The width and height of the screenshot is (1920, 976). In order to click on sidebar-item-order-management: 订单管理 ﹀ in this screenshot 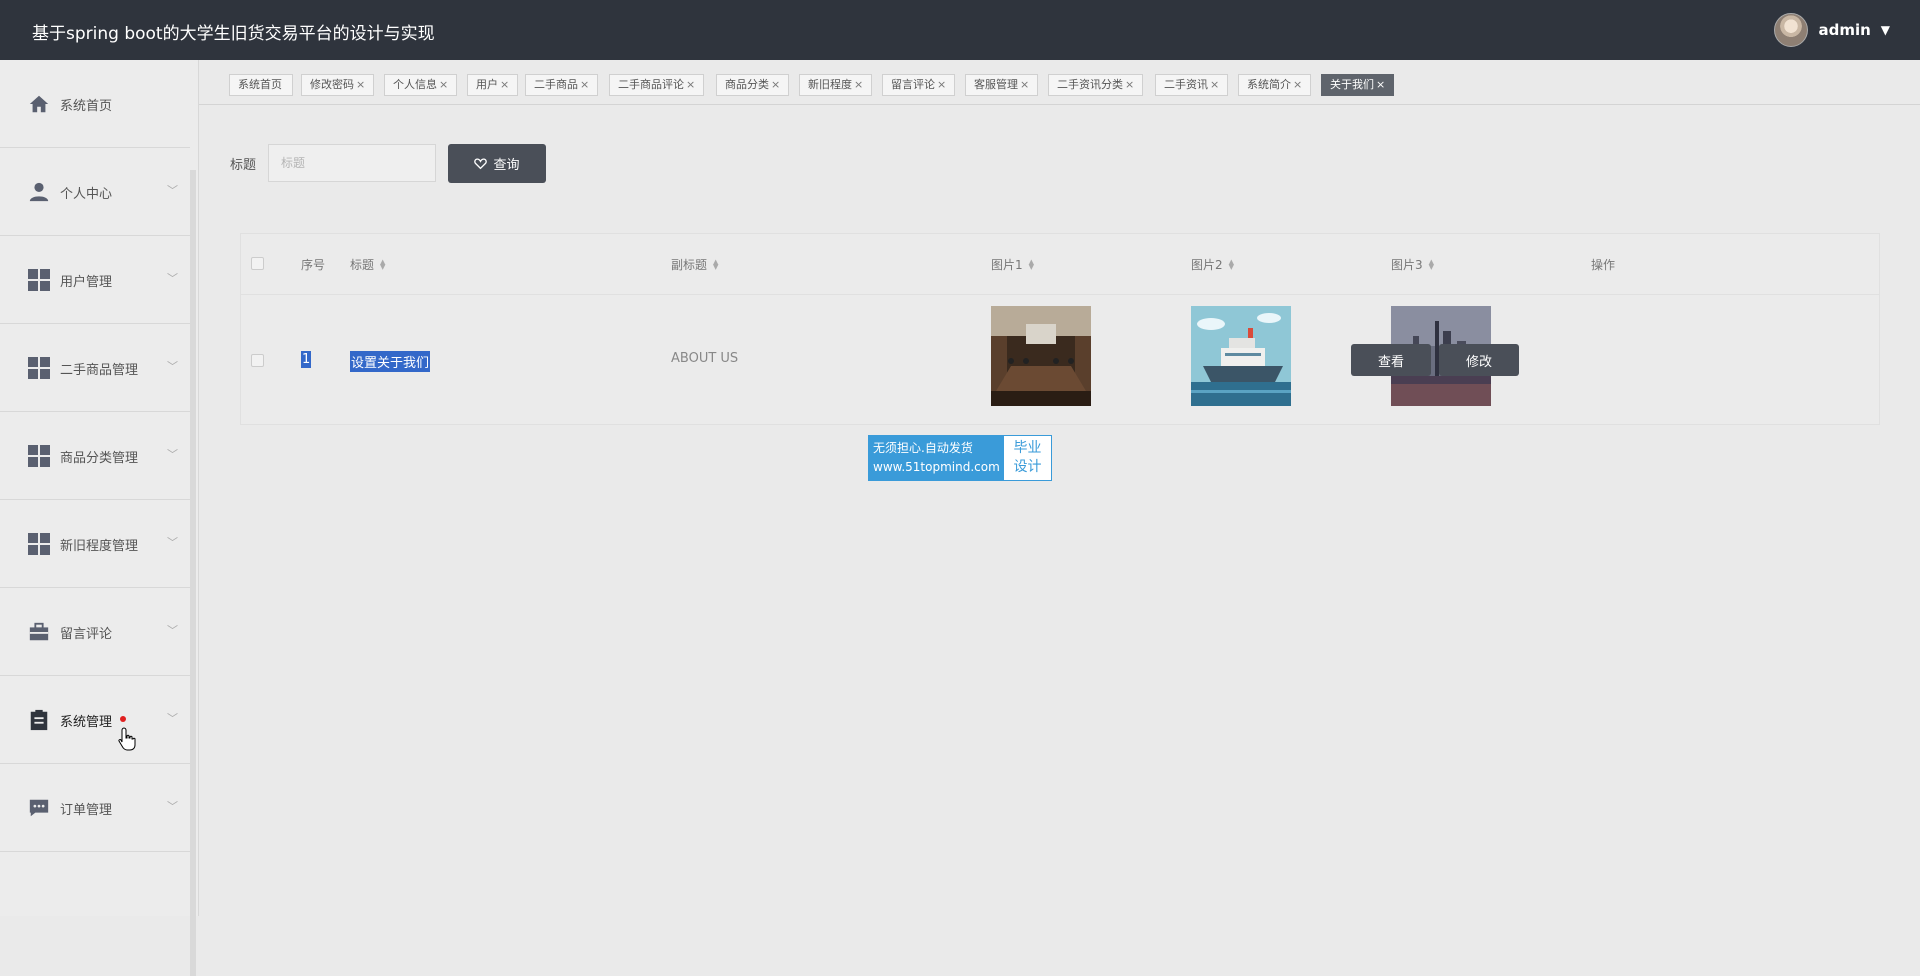, I will do `click(95, 808)`.